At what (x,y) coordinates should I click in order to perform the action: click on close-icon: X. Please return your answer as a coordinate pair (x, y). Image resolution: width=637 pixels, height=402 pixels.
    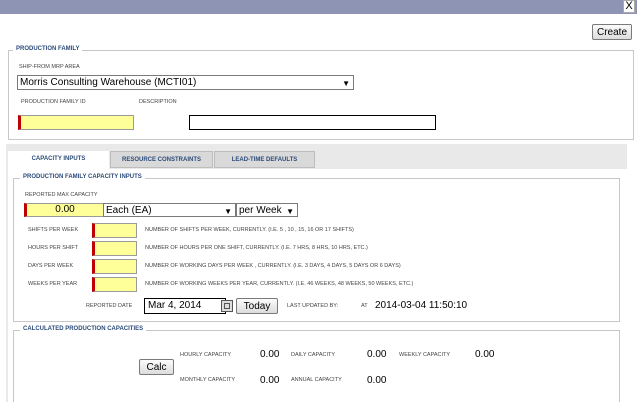
    Looking at the image, I should click on (629, 6).